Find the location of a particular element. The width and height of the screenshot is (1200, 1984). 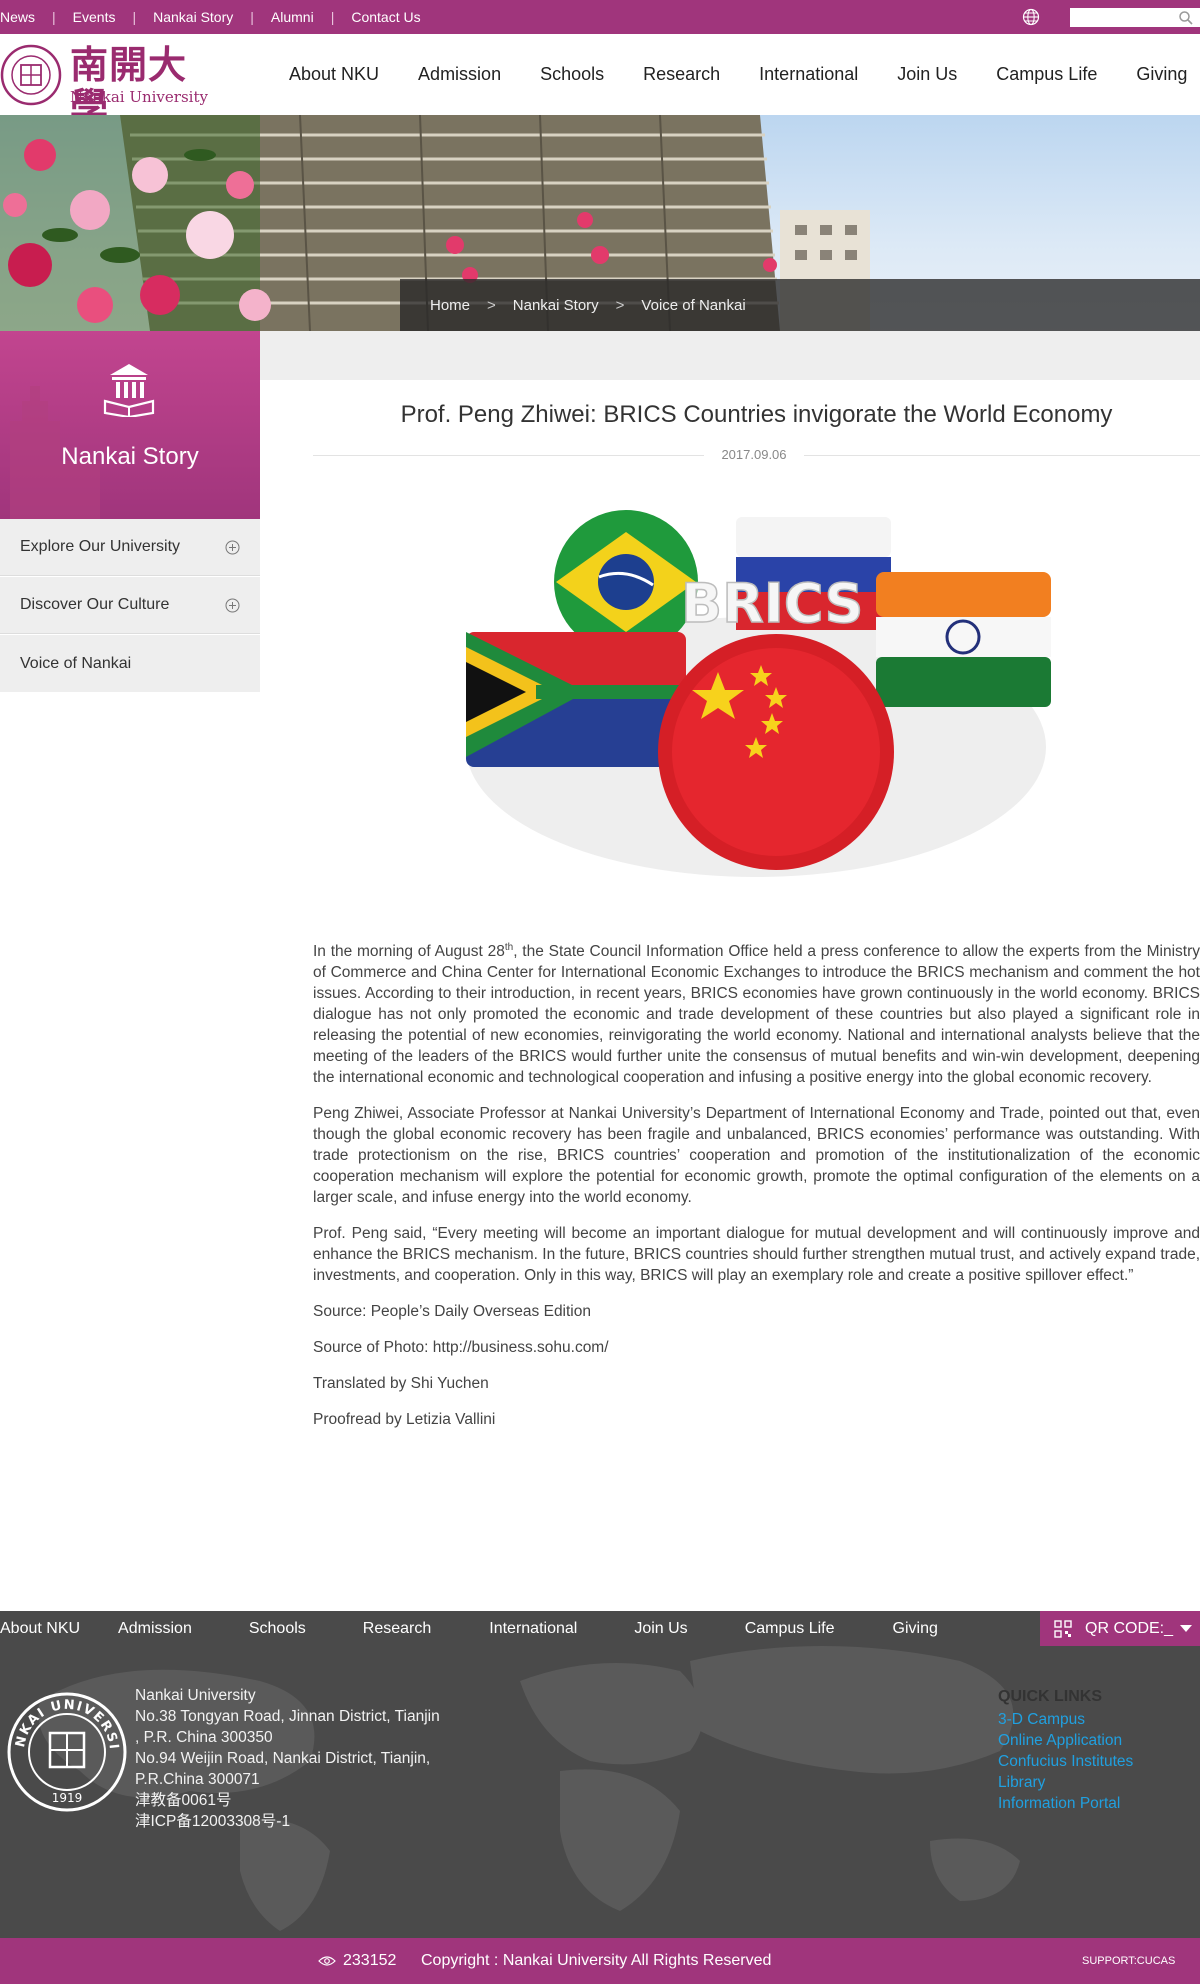

nav-international: International is located at coordinates (808, 74).